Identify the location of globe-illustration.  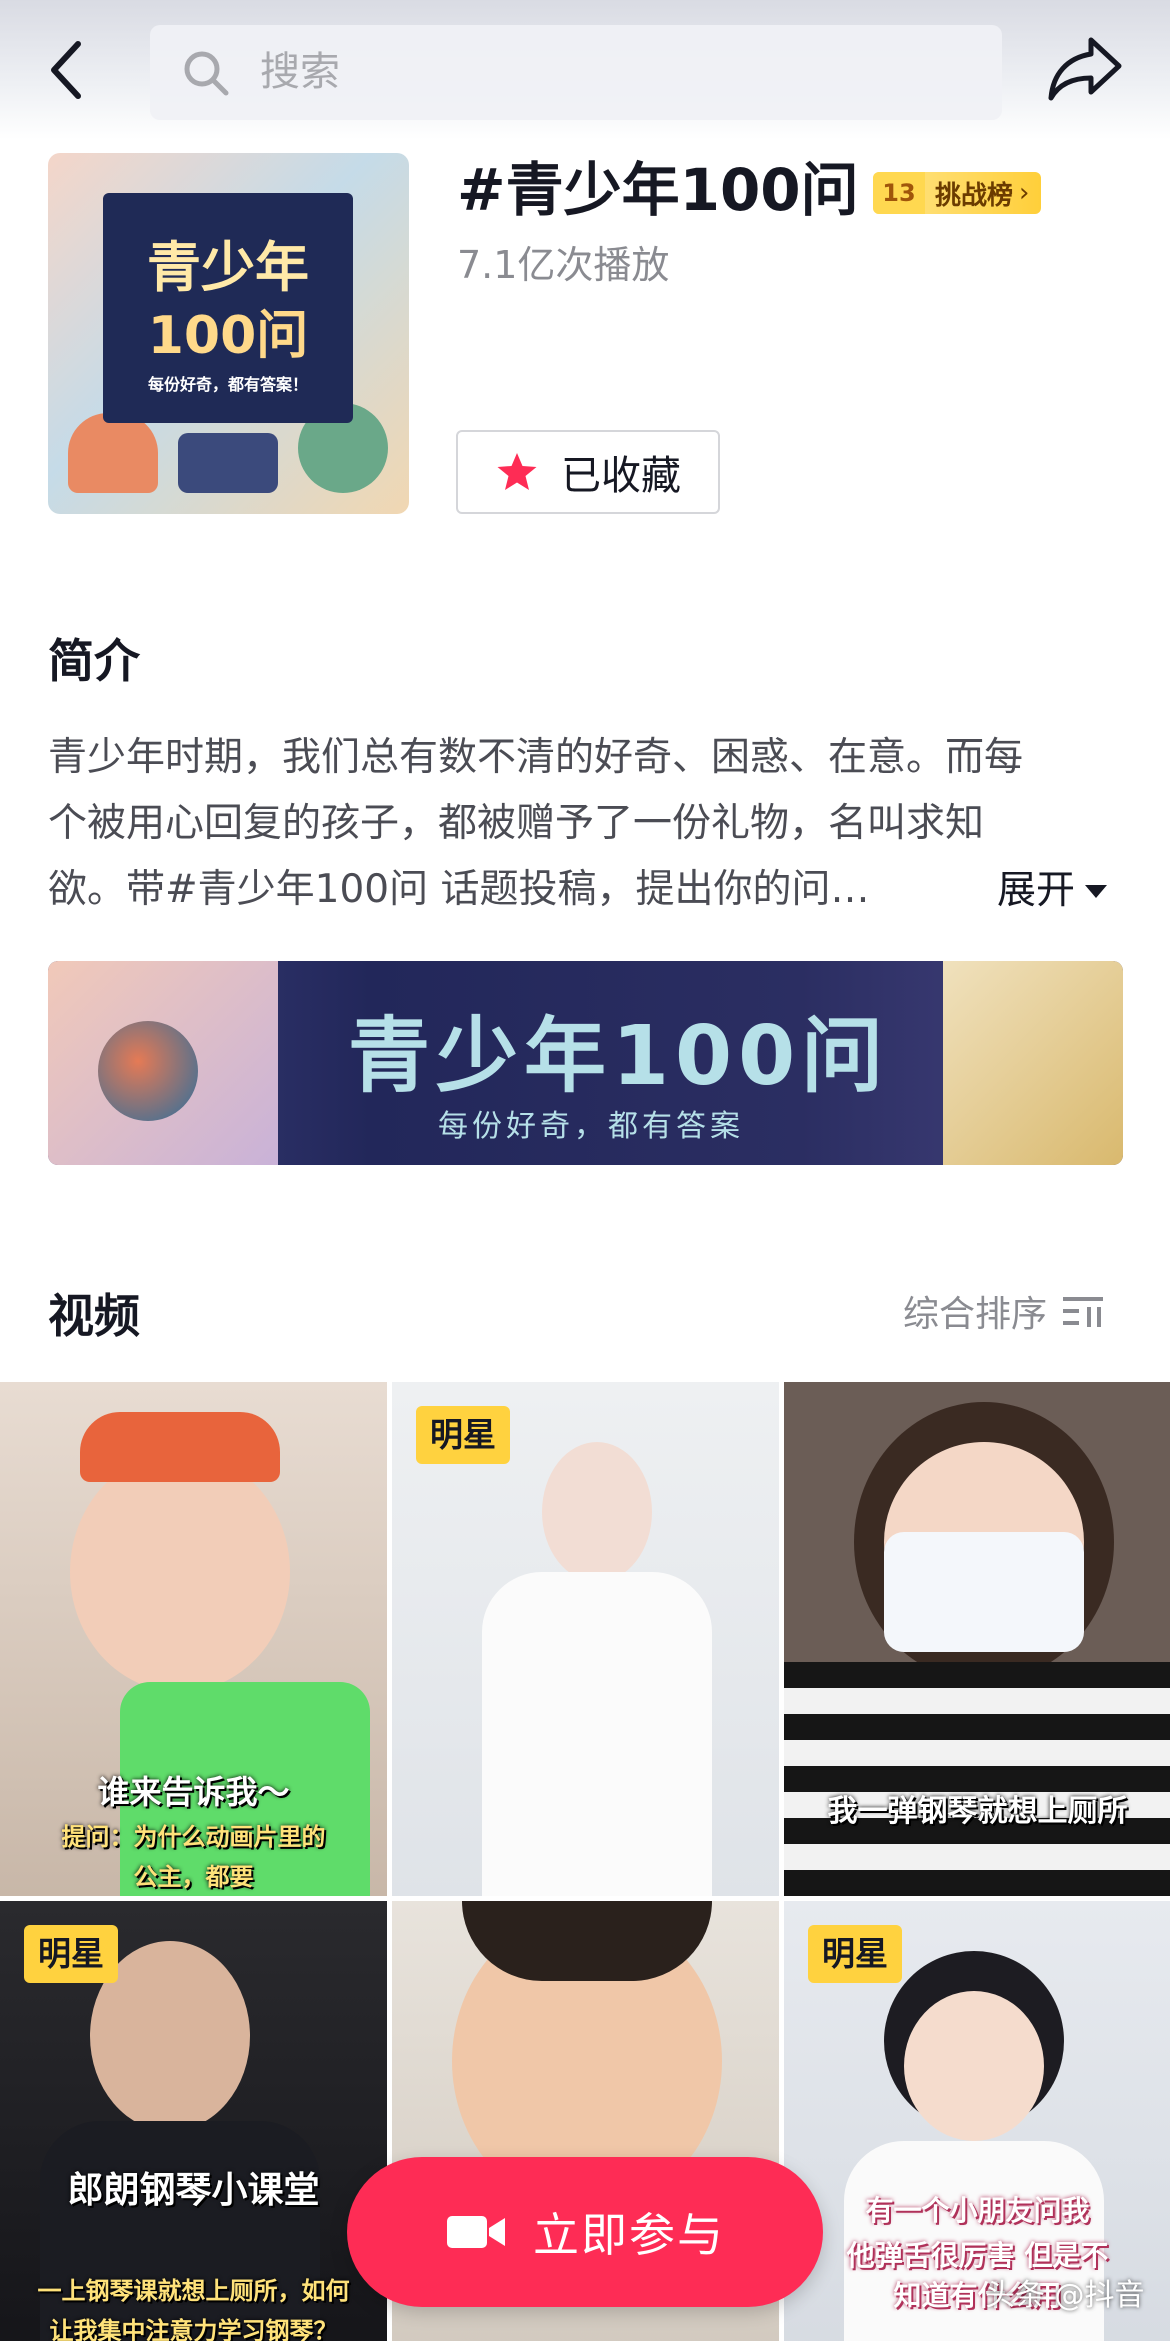
(148, 1071).